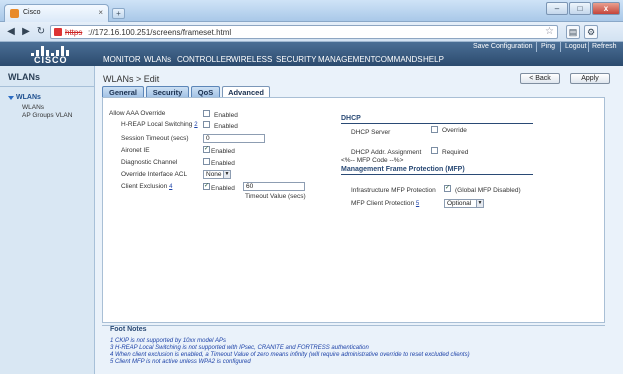 This screenshot has width=623, height=374. I want to click on apply-button: Apply, so click(590, 78).